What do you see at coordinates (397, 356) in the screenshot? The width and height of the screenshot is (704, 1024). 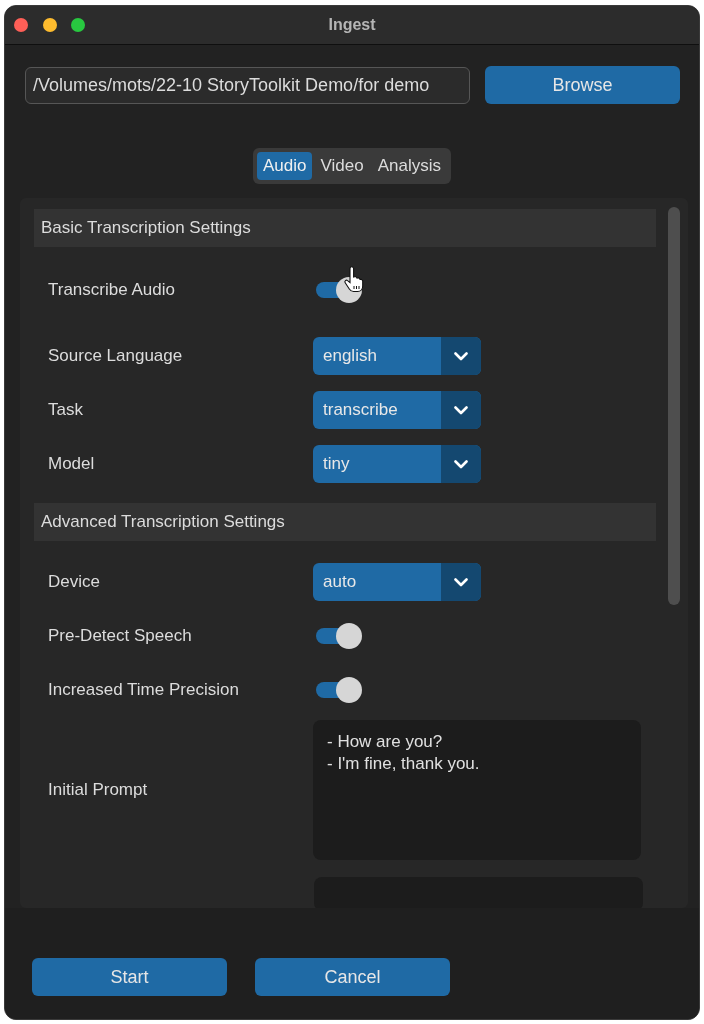 I see `dropdown: english` at bounding box center [397, 356].